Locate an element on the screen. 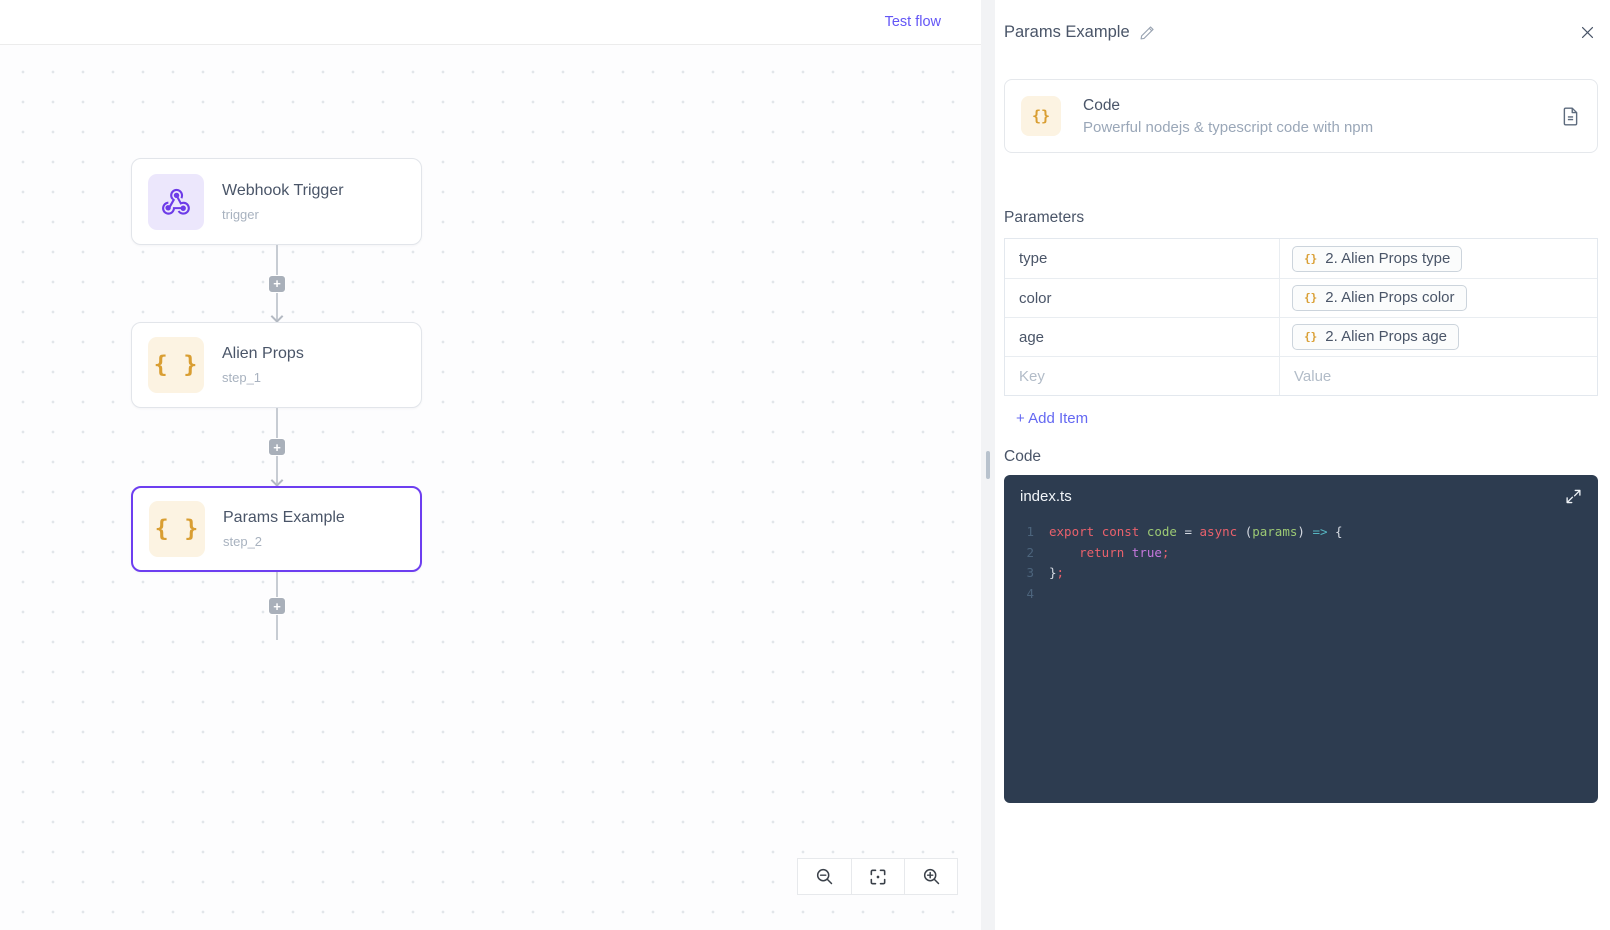  param-value-cell: {} 2. Alien Props type is located at coordinates (1438, 258).